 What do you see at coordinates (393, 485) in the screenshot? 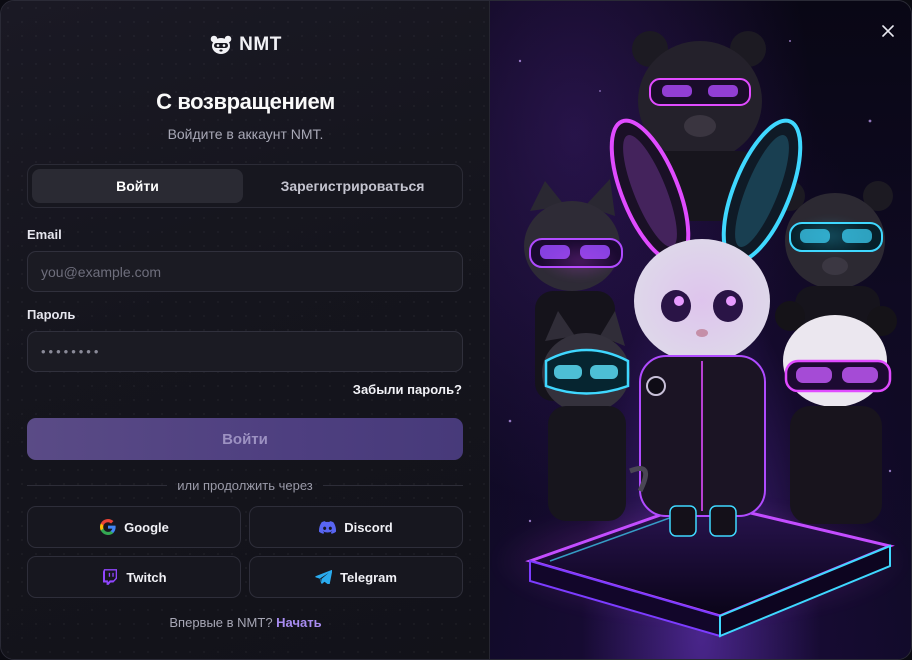
I see `divider-line-right` at bounding box center [393, 485].